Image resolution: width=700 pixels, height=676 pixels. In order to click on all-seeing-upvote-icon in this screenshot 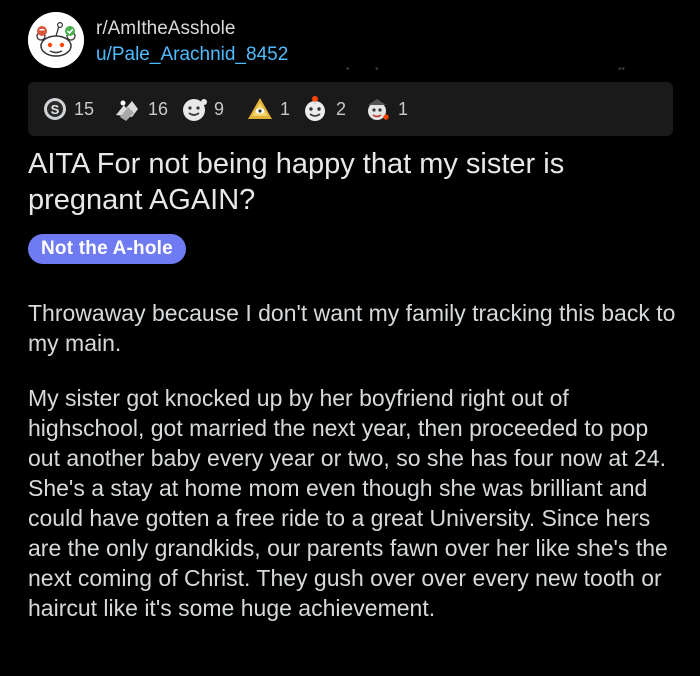, I will do `click(260, 108)`.